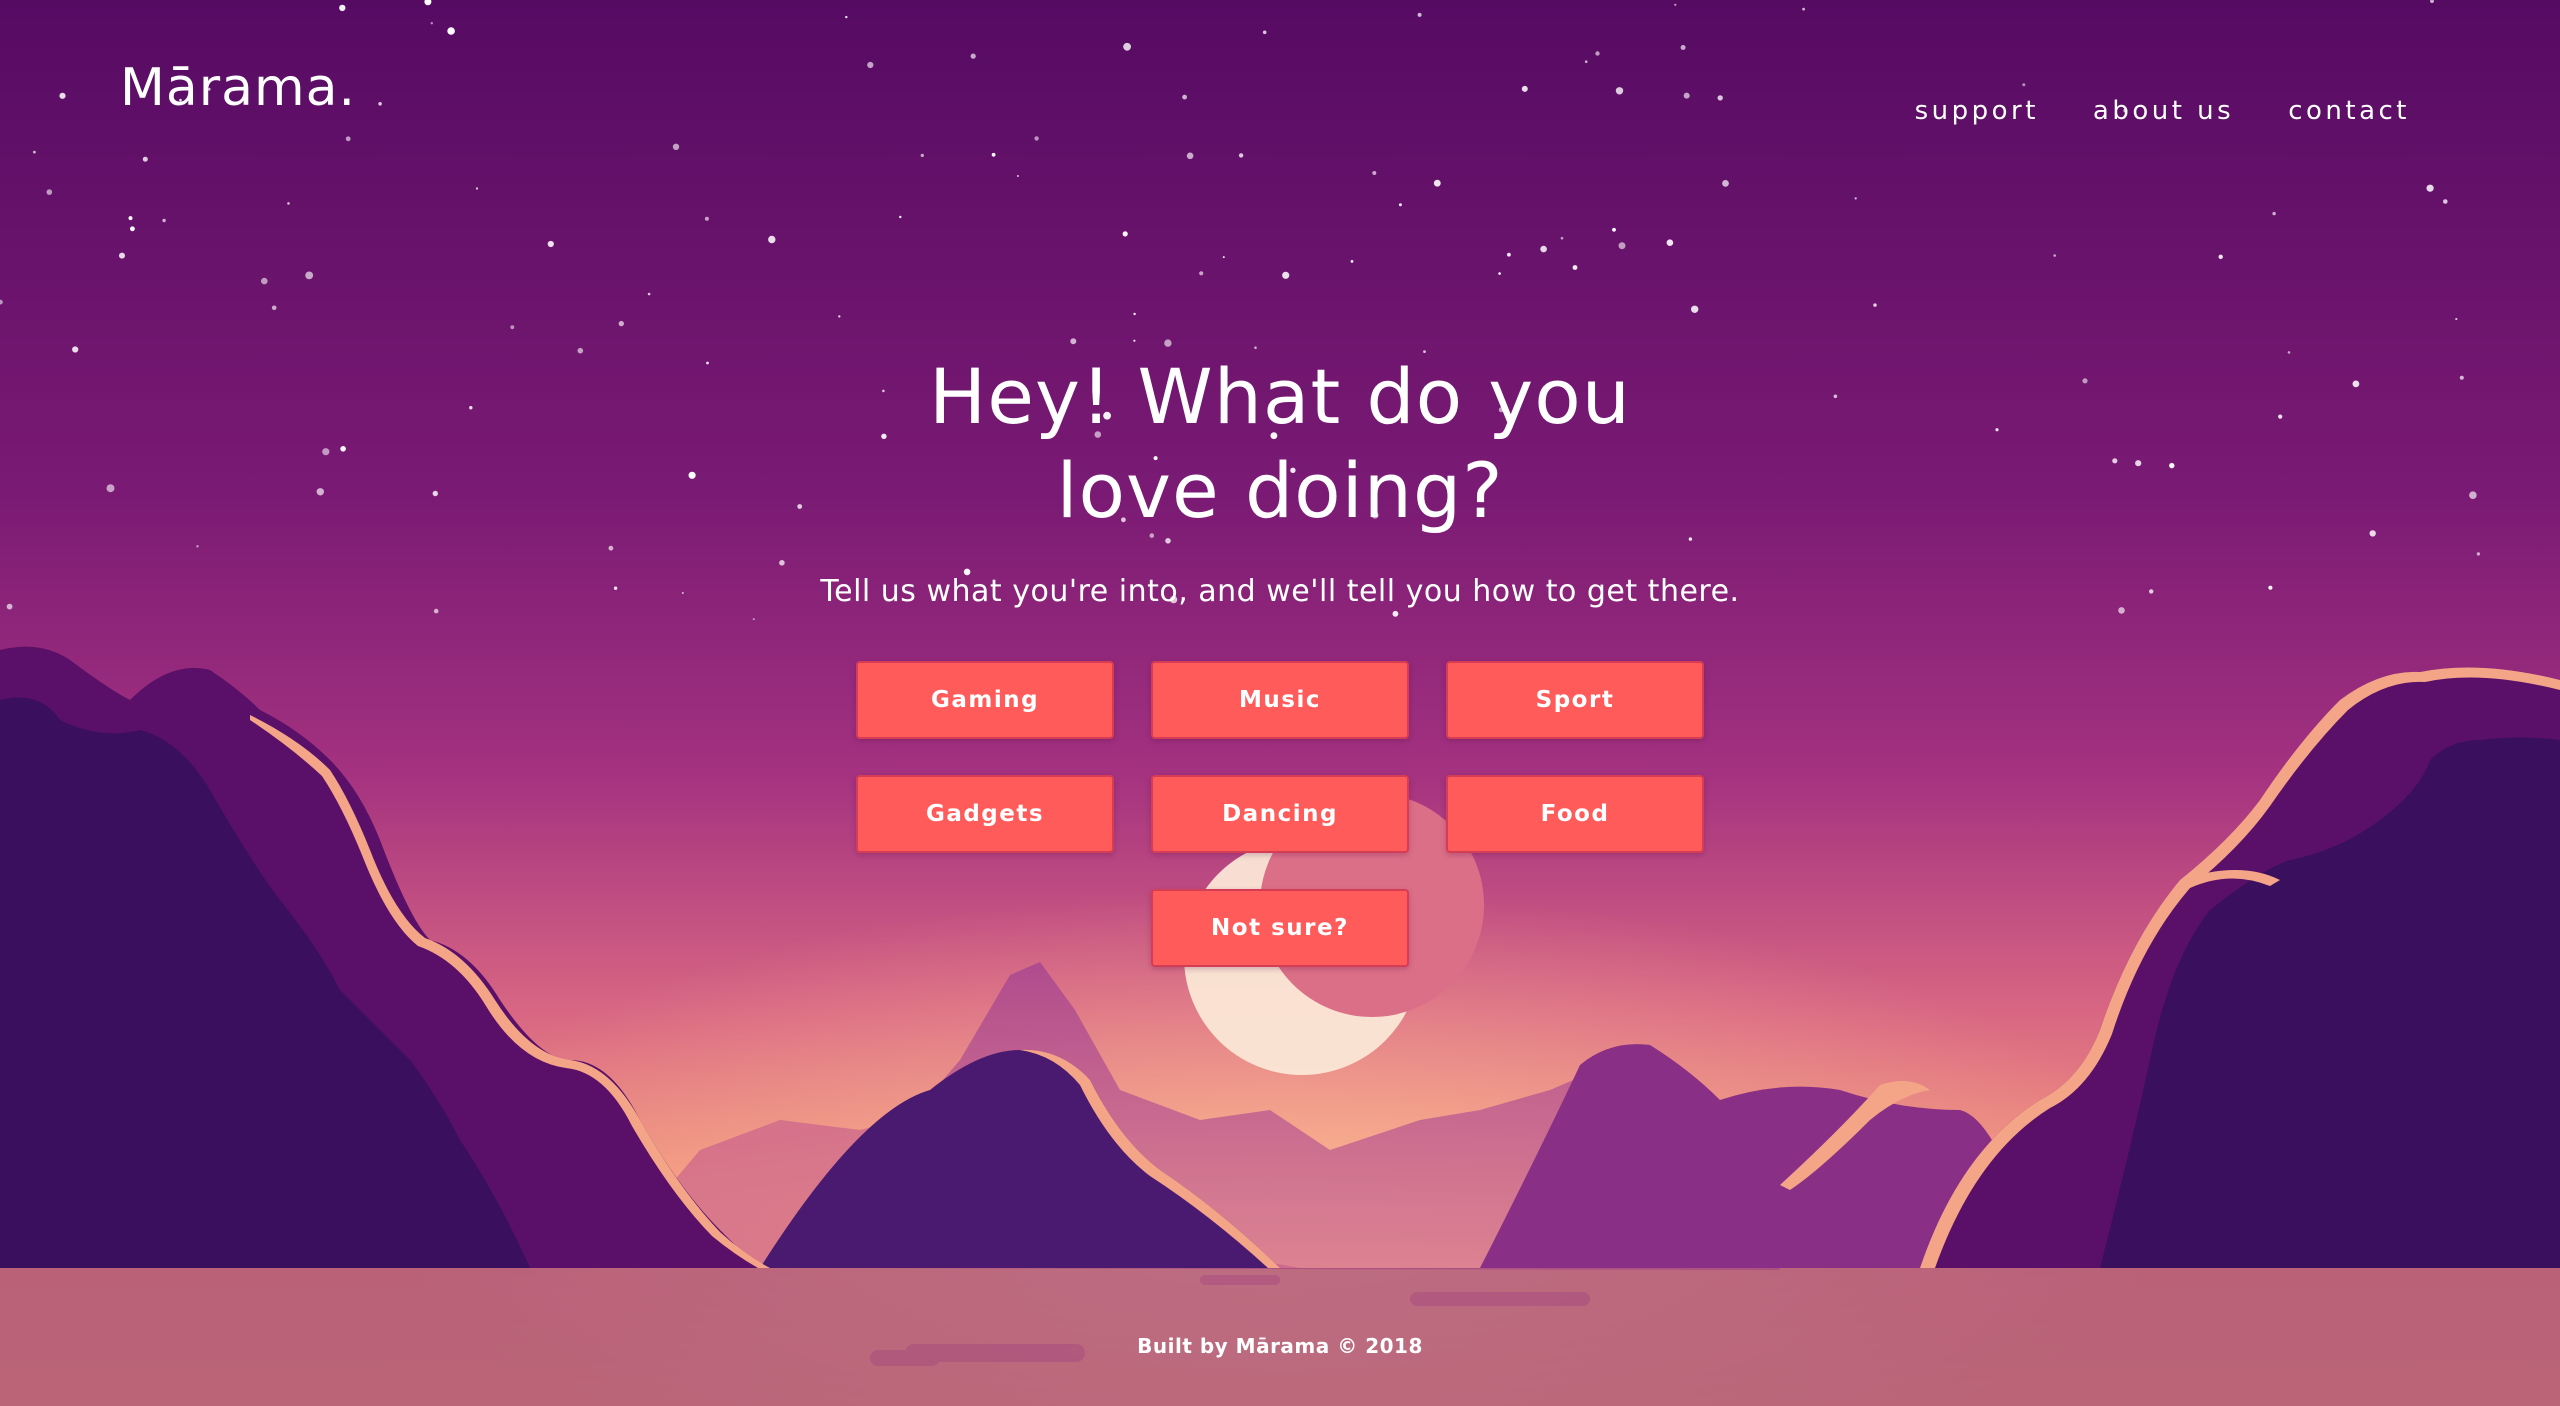 This screenshot has width=2560, height=1406. Describe the element at coordinates (985, 814) in the screenshot. I see `interest-button-gadgets: Gadgets` at that location.